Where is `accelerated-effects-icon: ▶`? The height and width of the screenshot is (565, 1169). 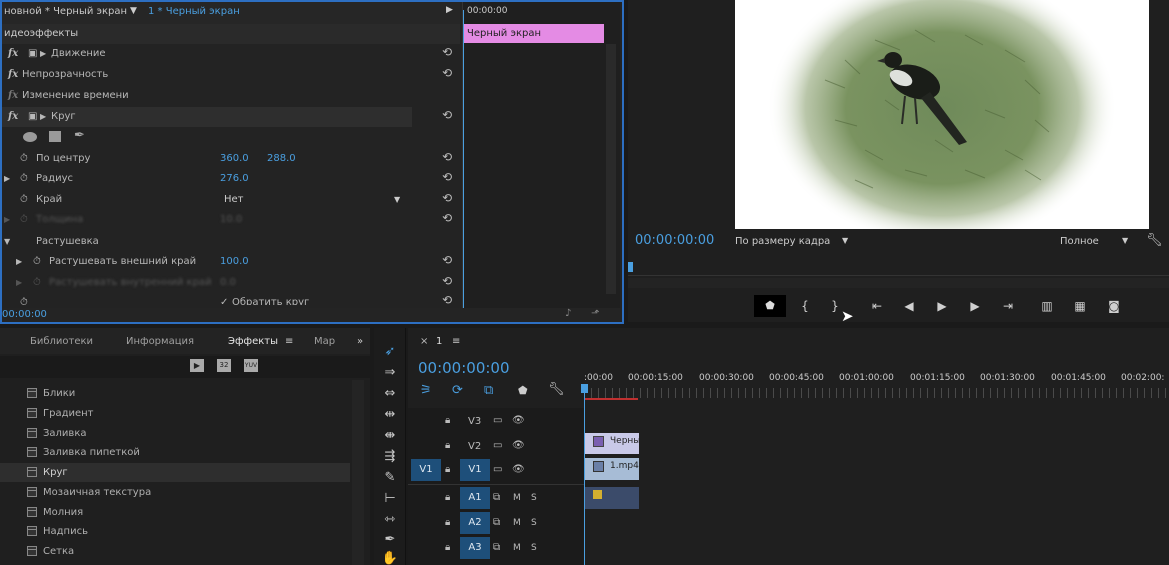 accelerated-effects-icon: ▶ is located at coordinates (197, 365).